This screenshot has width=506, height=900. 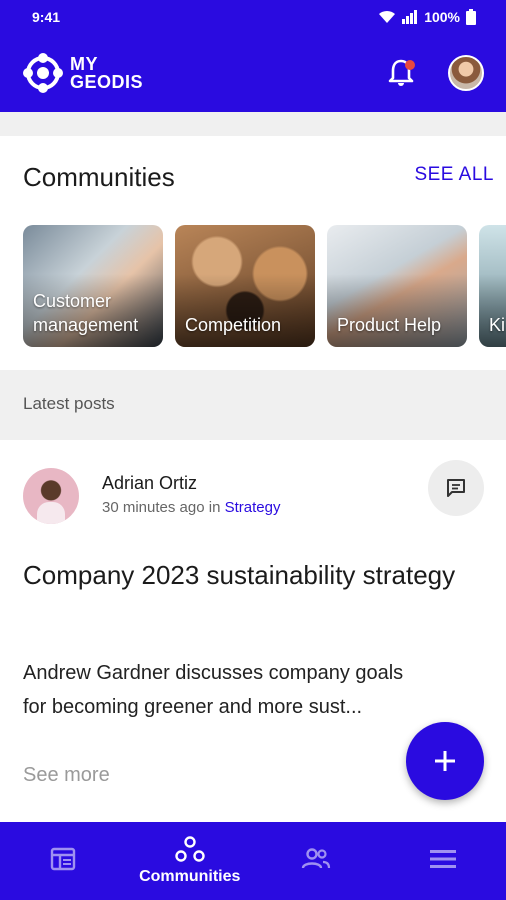 What do you see at coordinates (253, 17) in the screenshot?
I see `status-bar: 9:41 100%` at bounding box center [253, 17].